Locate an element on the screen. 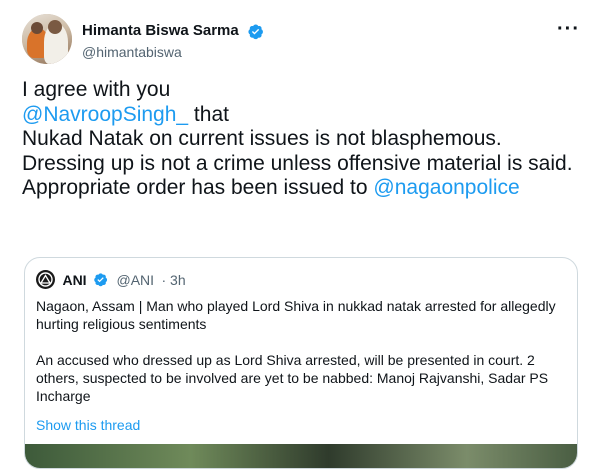 This screenshot has width=600, height=469. mention-link: @NavroopSingh_ is located at coordinates (105, 114).